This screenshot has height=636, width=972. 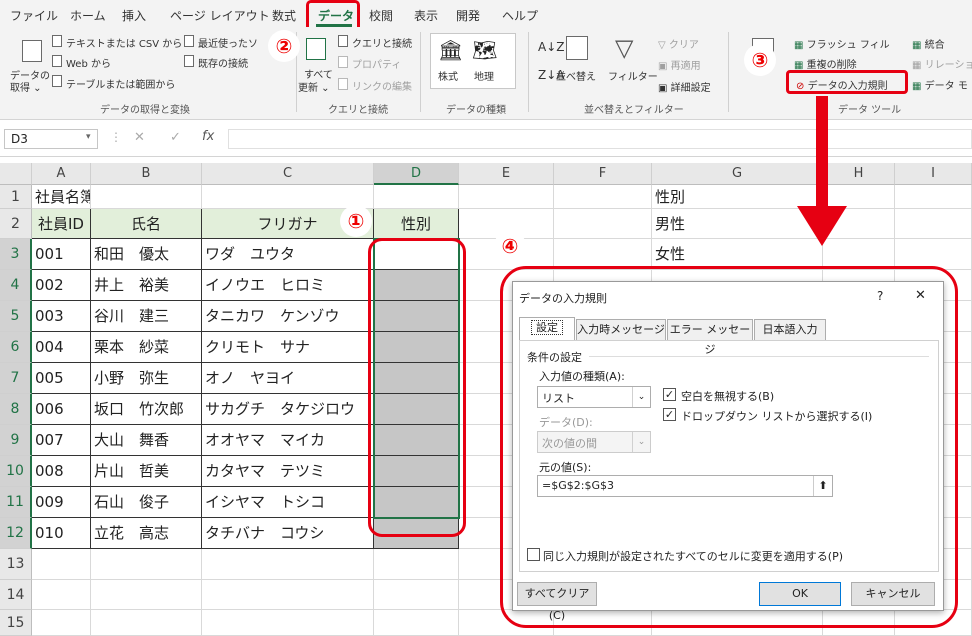 I want to click on row-header-12: 12, so click(x=16, y=533).